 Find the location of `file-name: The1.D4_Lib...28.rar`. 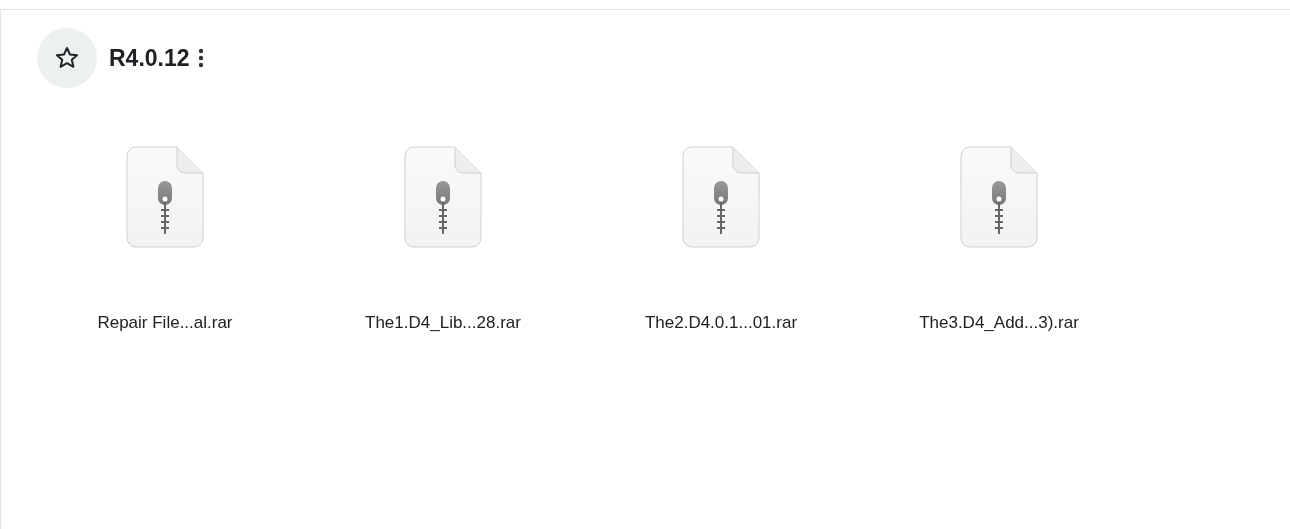

file-name: The1.D4_Lib...28.rar is located at coordinates (443, 323).